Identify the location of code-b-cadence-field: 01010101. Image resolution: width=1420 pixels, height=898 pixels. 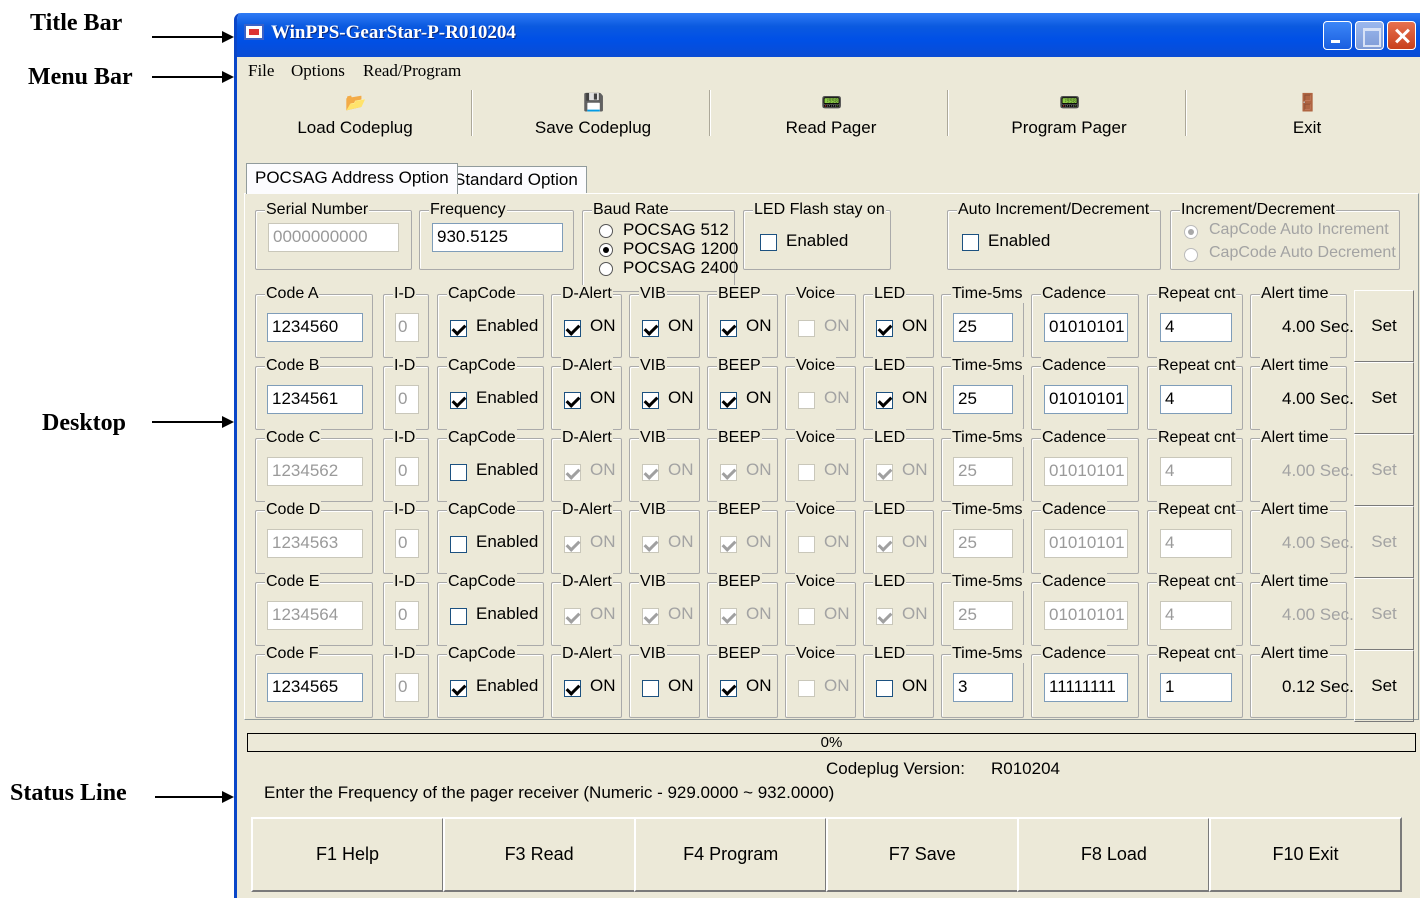
(1086, 399).